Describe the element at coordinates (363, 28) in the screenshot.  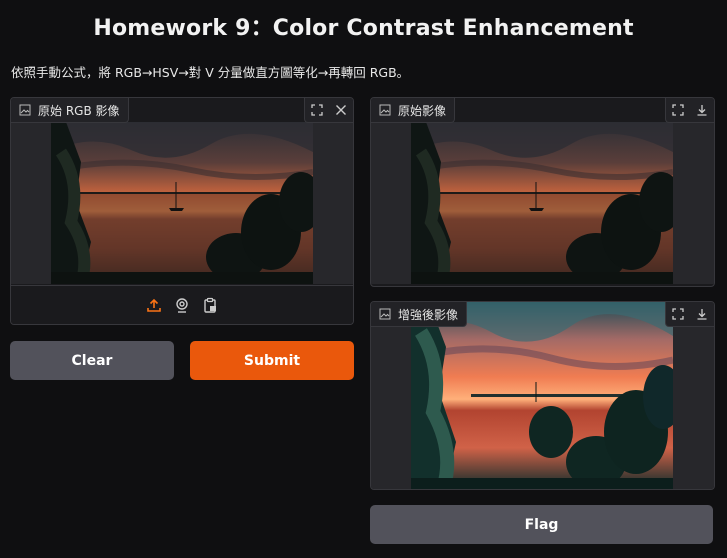
I see `page-title: Homework 9：Color Contrast Enhancement` at that location.